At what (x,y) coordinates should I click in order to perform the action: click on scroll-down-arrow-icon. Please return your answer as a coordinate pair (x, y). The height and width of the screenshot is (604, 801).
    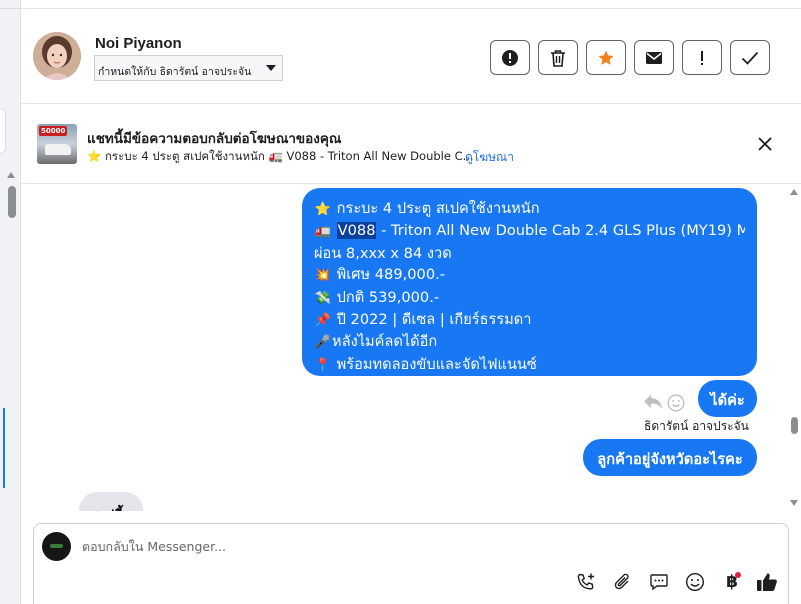
    Looking at the image, I should click on (794, 503).